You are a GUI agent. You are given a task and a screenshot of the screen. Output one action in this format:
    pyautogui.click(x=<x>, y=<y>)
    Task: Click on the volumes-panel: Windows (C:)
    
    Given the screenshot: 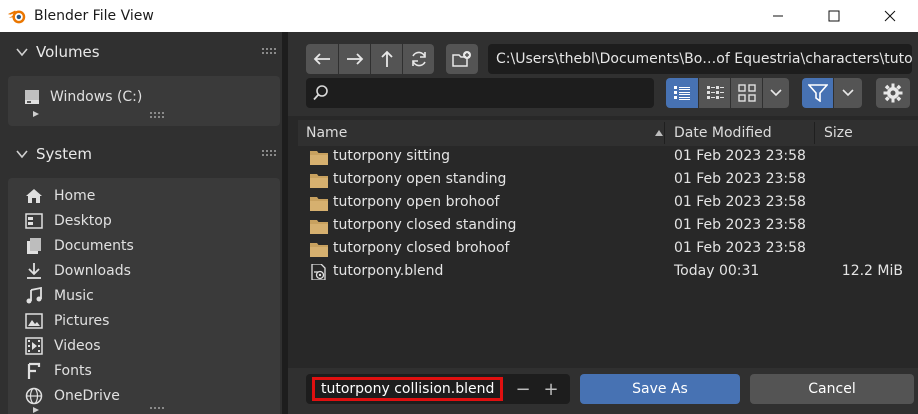 What is the action you would take?
    pyautogui.click(x=144, y=101)
    